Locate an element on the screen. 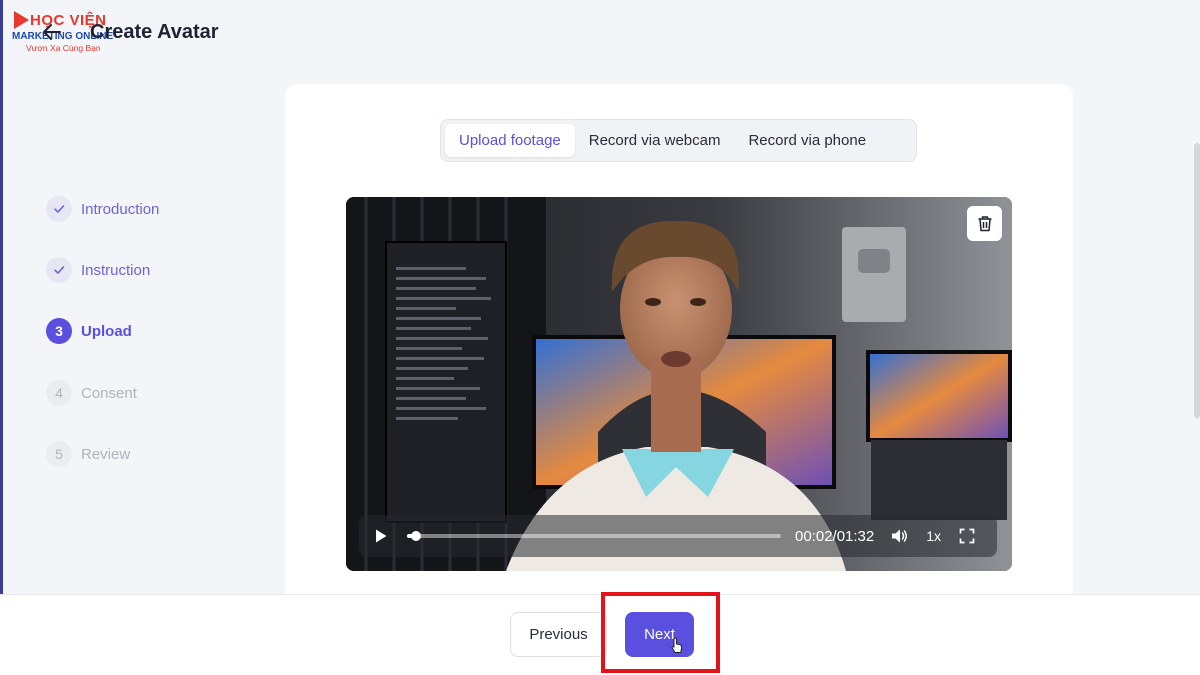  next-button: Next is located at coordinates (659, 634).